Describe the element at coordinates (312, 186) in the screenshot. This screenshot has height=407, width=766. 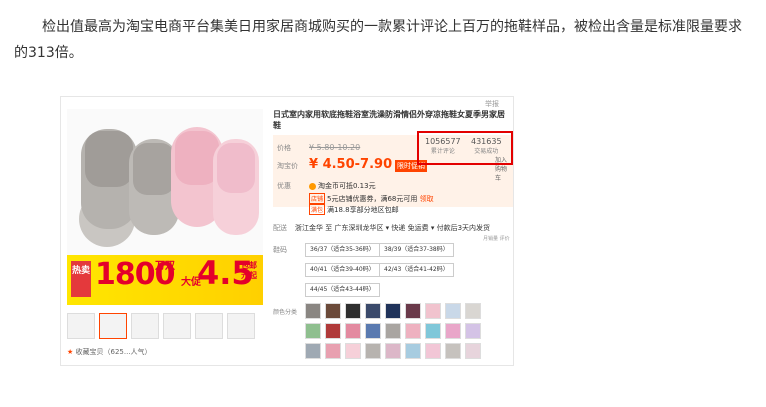
I see `coin-icon` at that location.